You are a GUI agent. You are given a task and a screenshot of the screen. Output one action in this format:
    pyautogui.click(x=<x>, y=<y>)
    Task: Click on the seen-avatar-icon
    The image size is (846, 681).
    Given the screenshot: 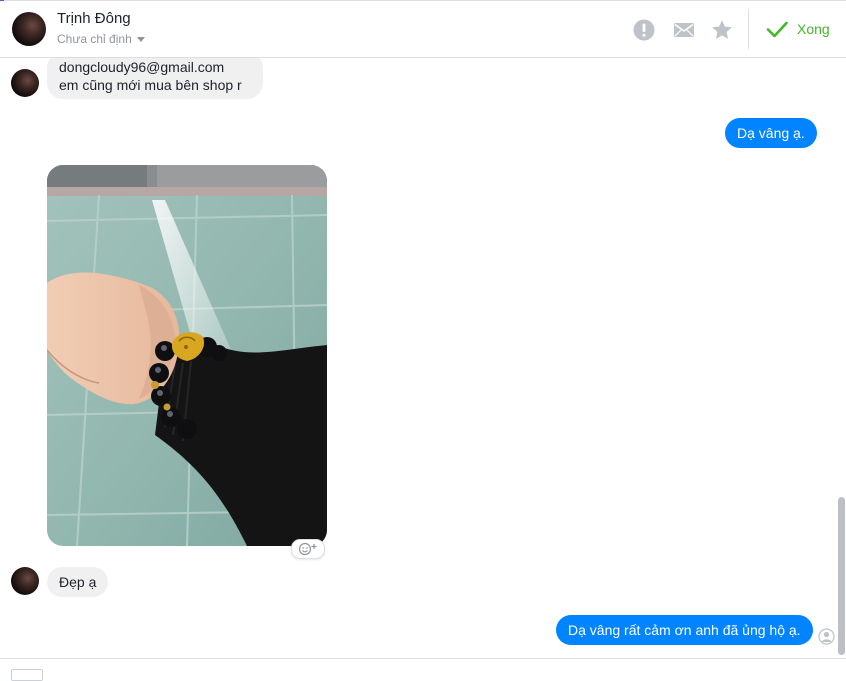 What is the action you would take?
    pyautogui.click(x=826, y=636)
    